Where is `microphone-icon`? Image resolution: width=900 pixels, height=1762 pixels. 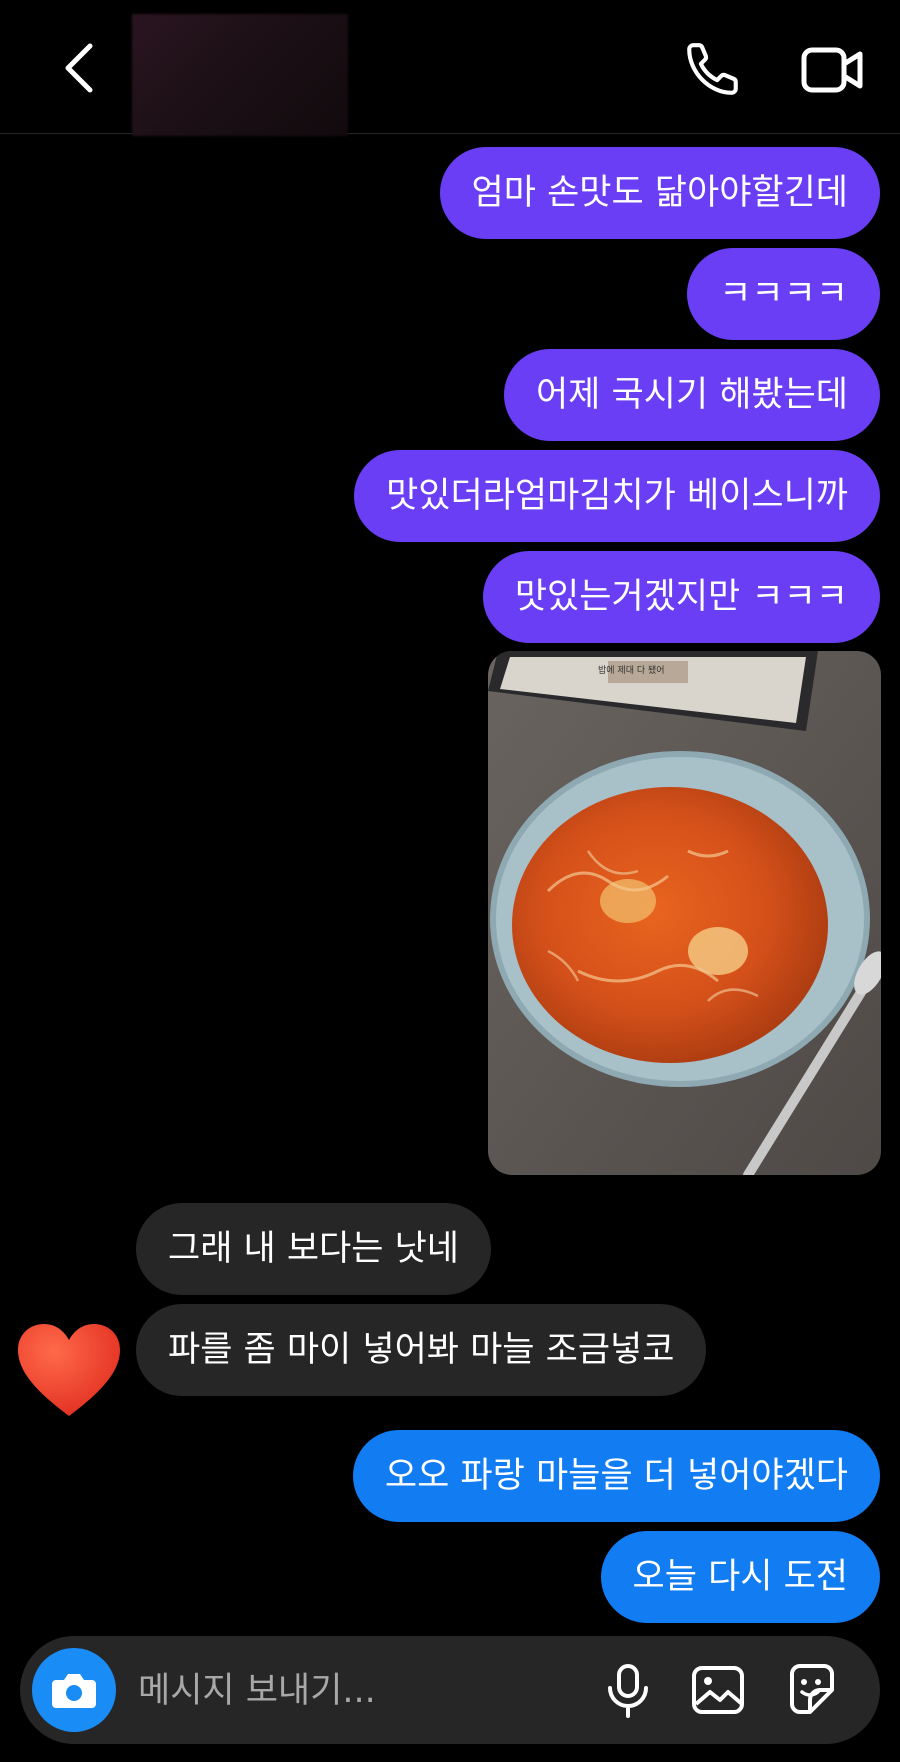 microphone-icon is located at coordinates (628, 1690).